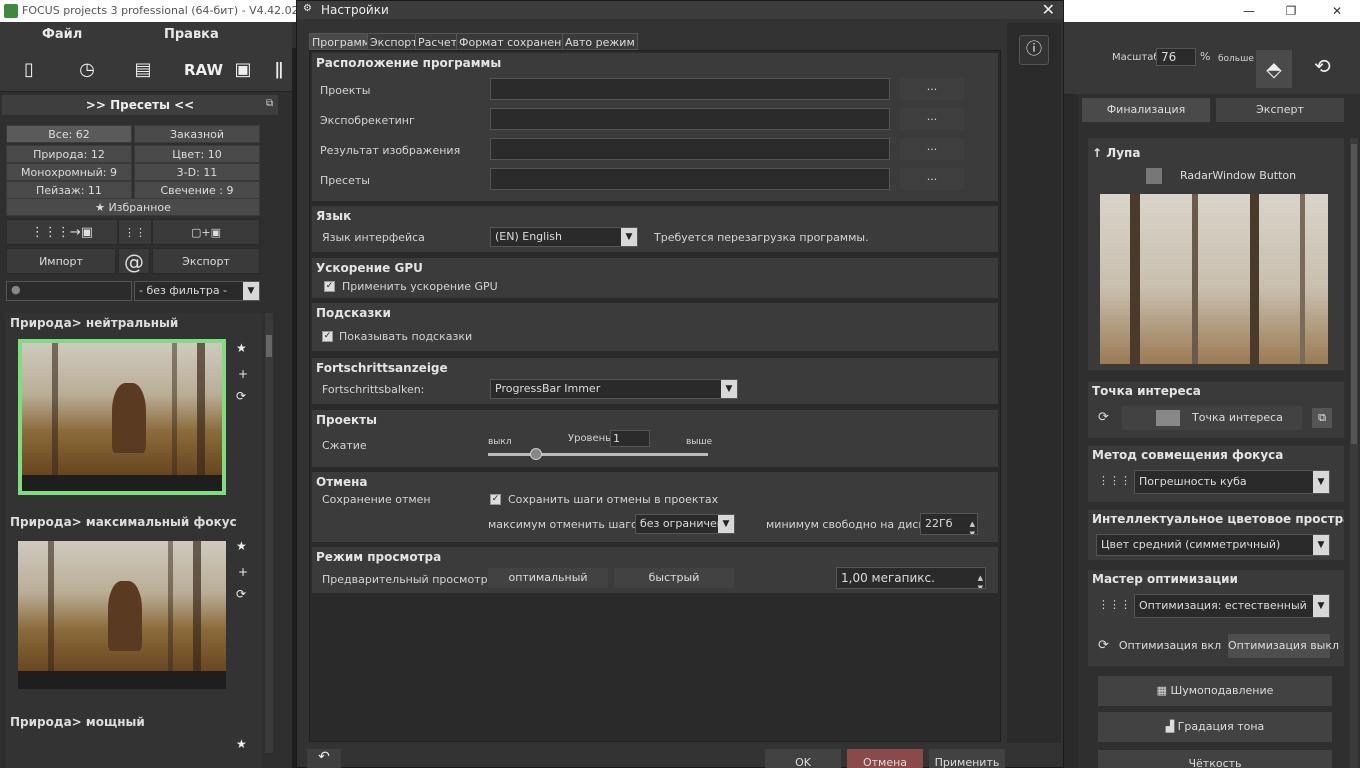  I want to click on filter-3d: 3-D: 11, so click(197, 172).